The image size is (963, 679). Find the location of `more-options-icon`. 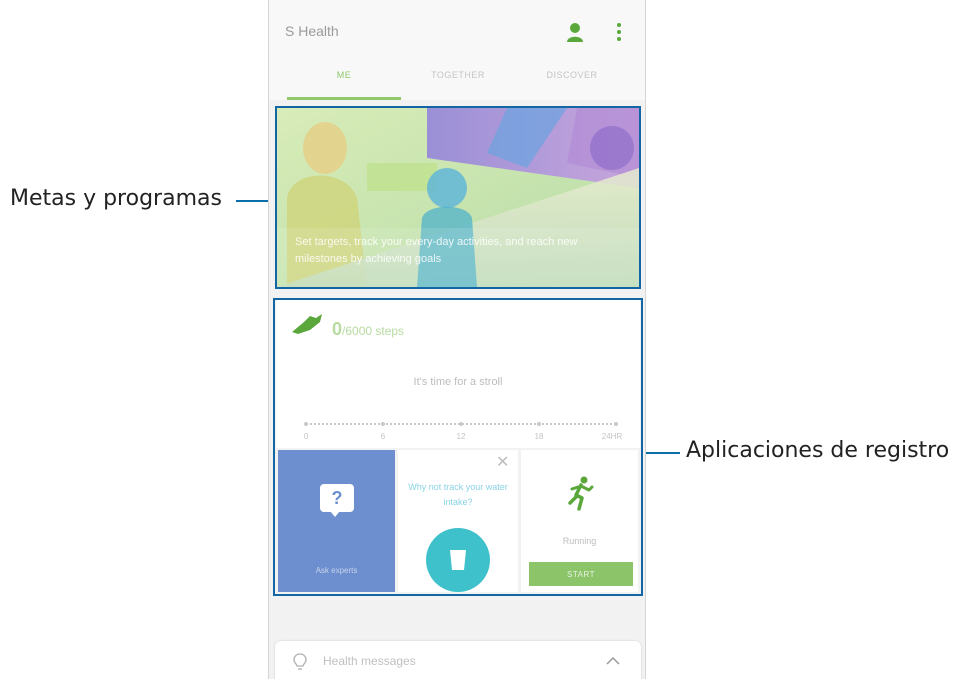

more-options-icon is located at coordinates (619, 32).